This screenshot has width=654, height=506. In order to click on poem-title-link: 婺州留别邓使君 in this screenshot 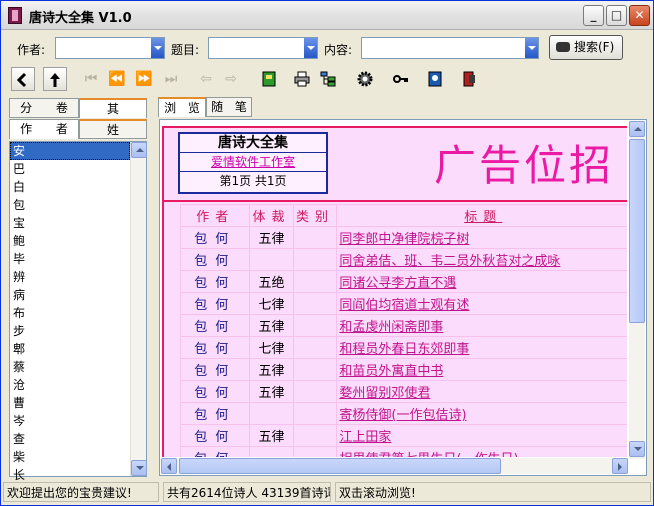, I will do `click(481, 391)`.